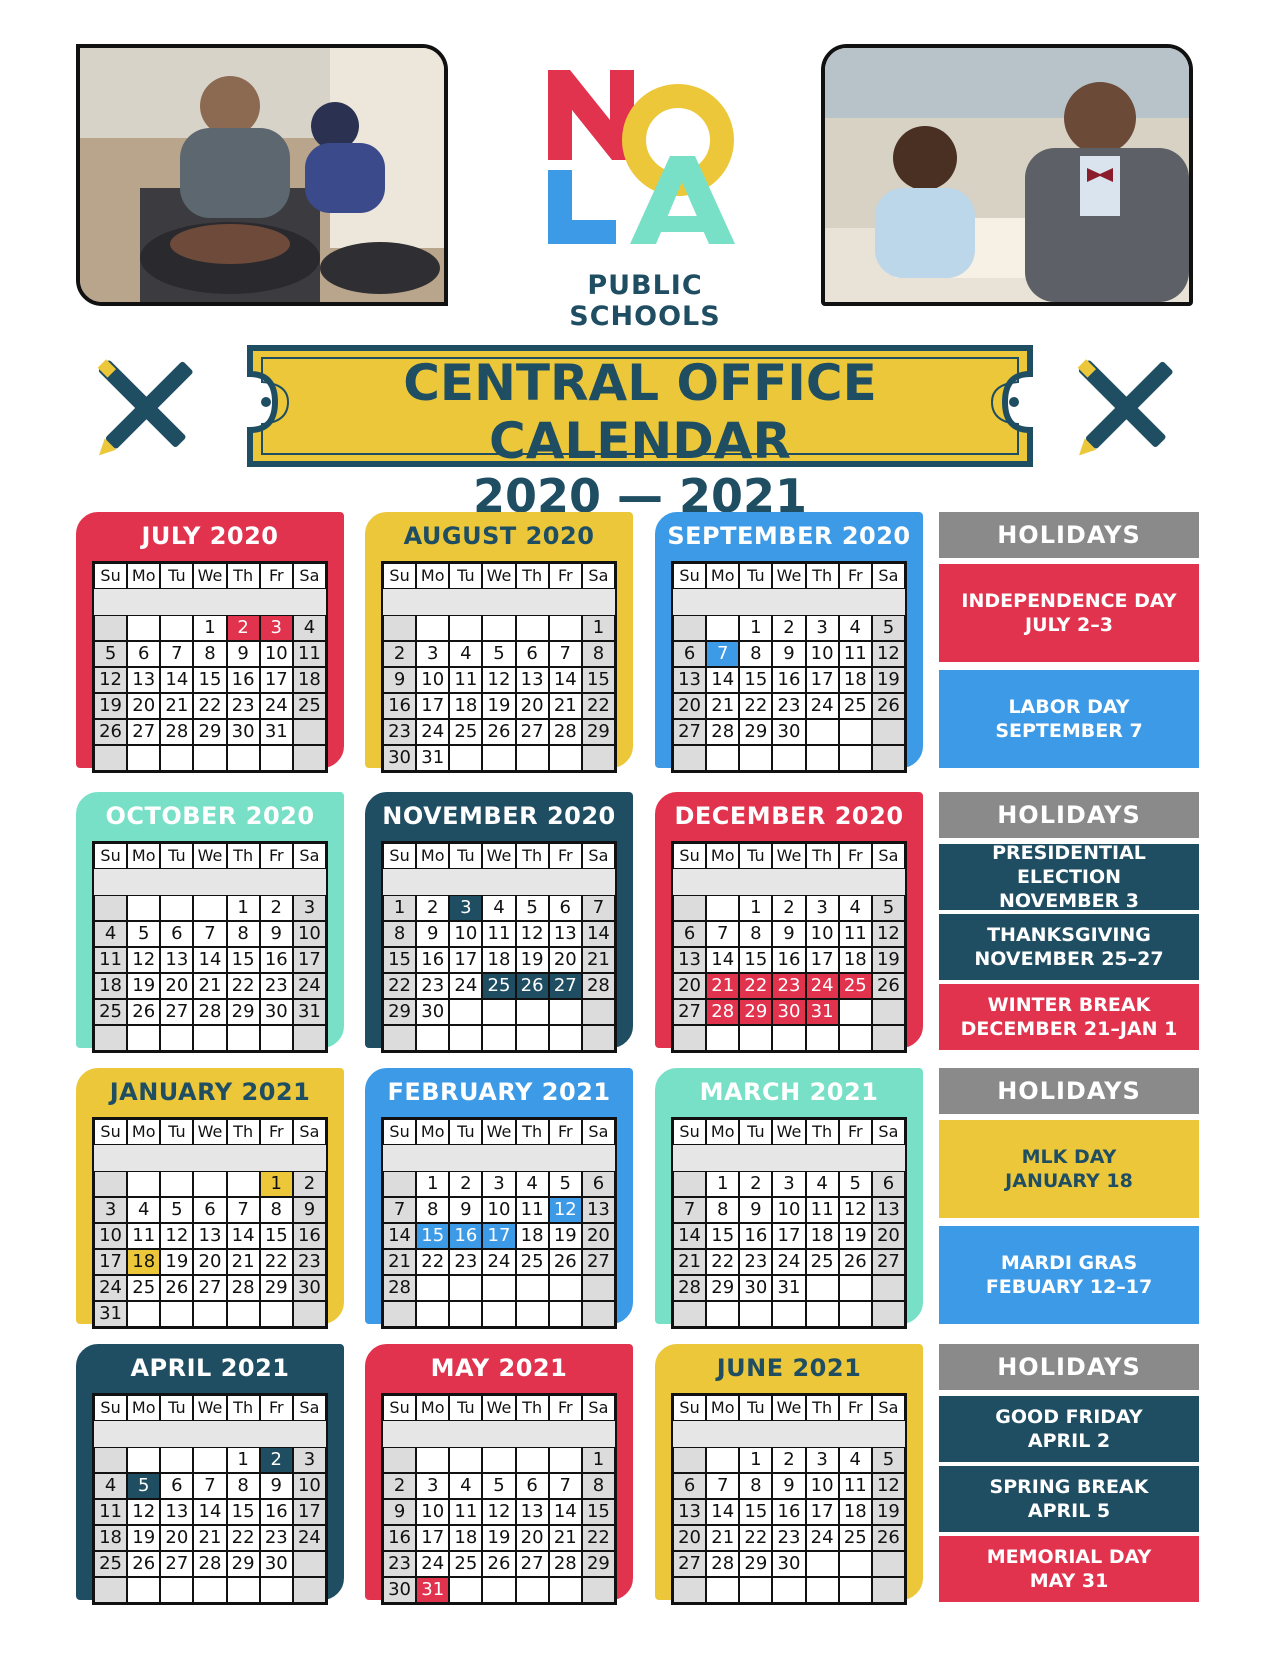 The image size is (1280, 1656). Describe the element at coordinates (855, 934) in the screenshot. I see `day-cell: 11` at that location.